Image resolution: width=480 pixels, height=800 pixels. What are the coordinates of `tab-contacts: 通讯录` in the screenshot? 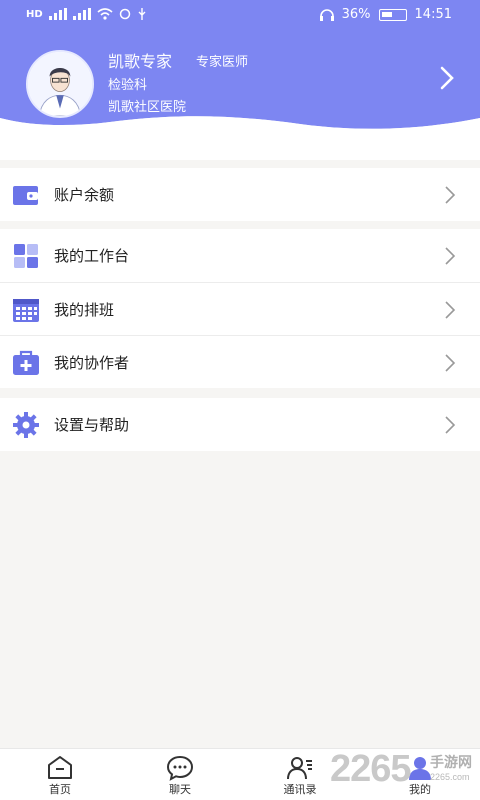 It's located at (300, 774).